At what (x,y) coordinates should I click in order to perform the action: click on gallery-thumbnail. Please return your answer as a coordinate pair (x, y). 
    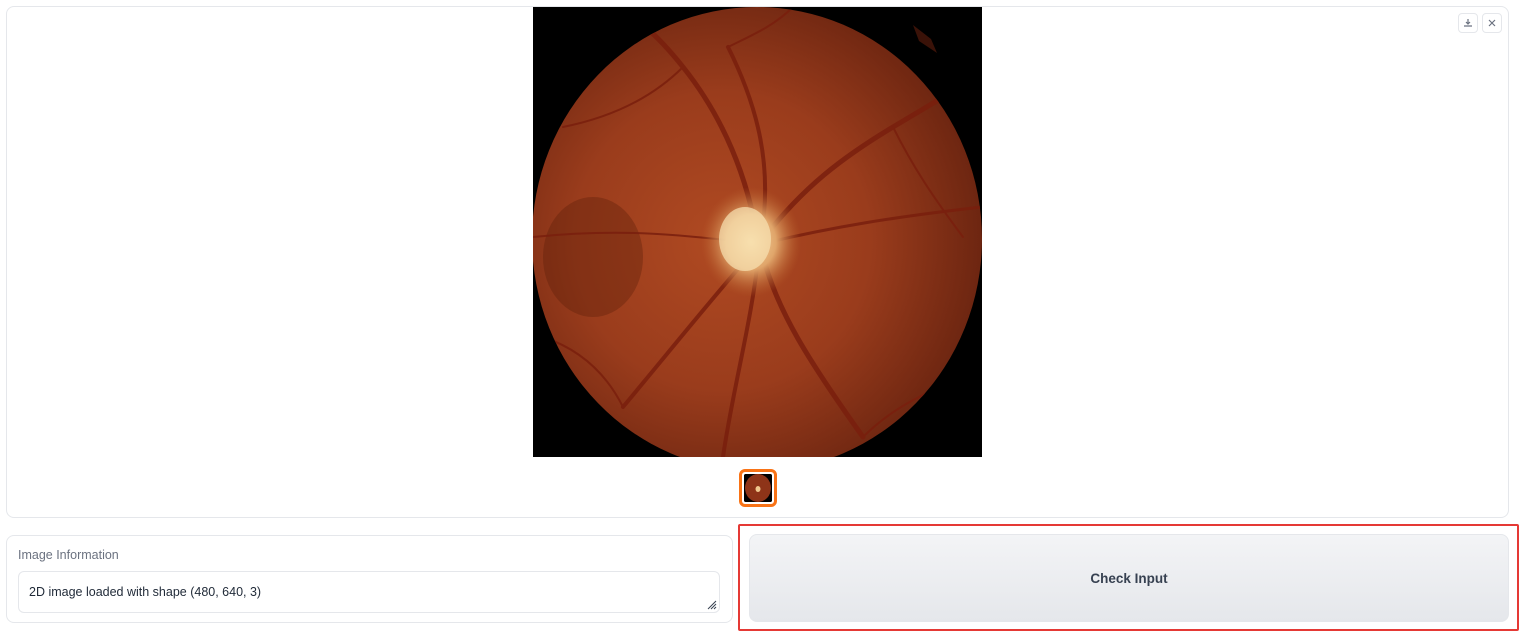
    Looking at the image, I should click on (757, 488).